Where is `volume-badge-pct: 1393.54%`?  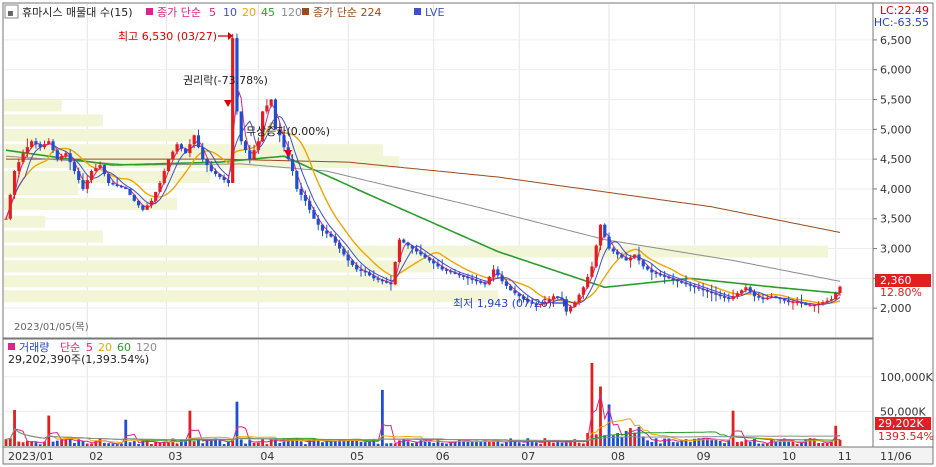 volume-badge-pct: 1393.54% is located at coordinates (906, 436).